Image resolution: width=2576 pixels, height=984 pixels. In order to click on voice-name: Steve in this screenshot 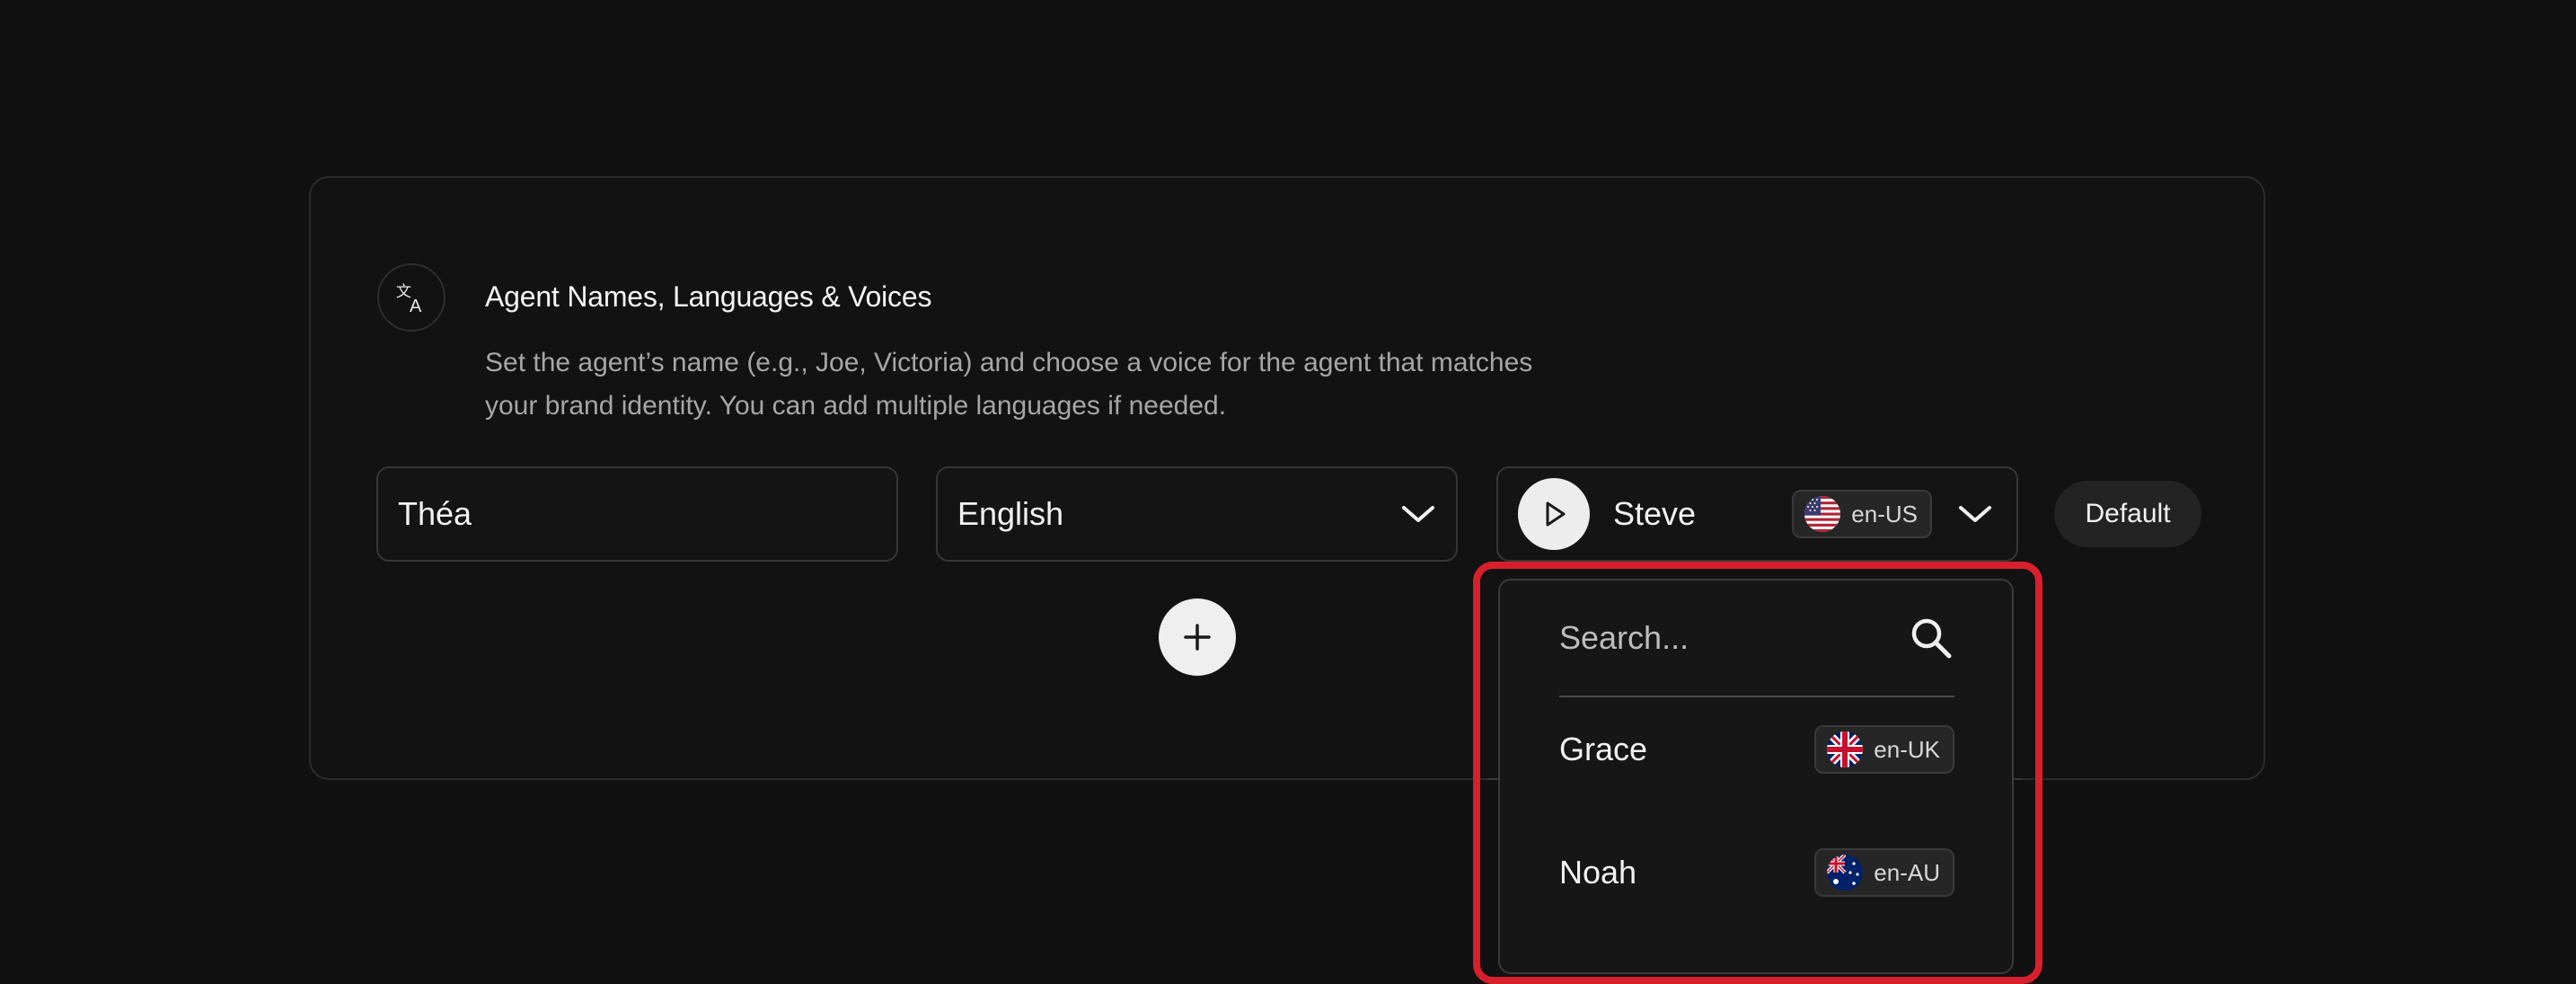, I will do `click(1655, 513)`.